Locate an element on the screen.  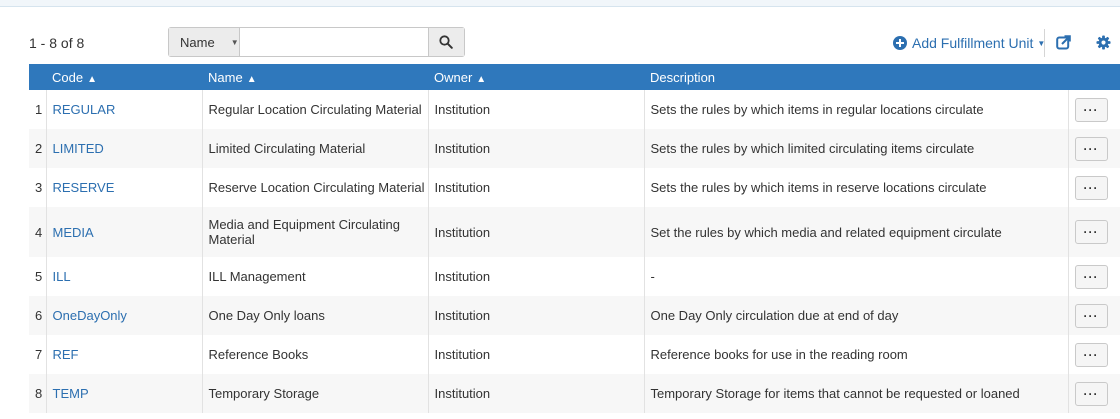
header-actions is located at coordinates (1094, 77).